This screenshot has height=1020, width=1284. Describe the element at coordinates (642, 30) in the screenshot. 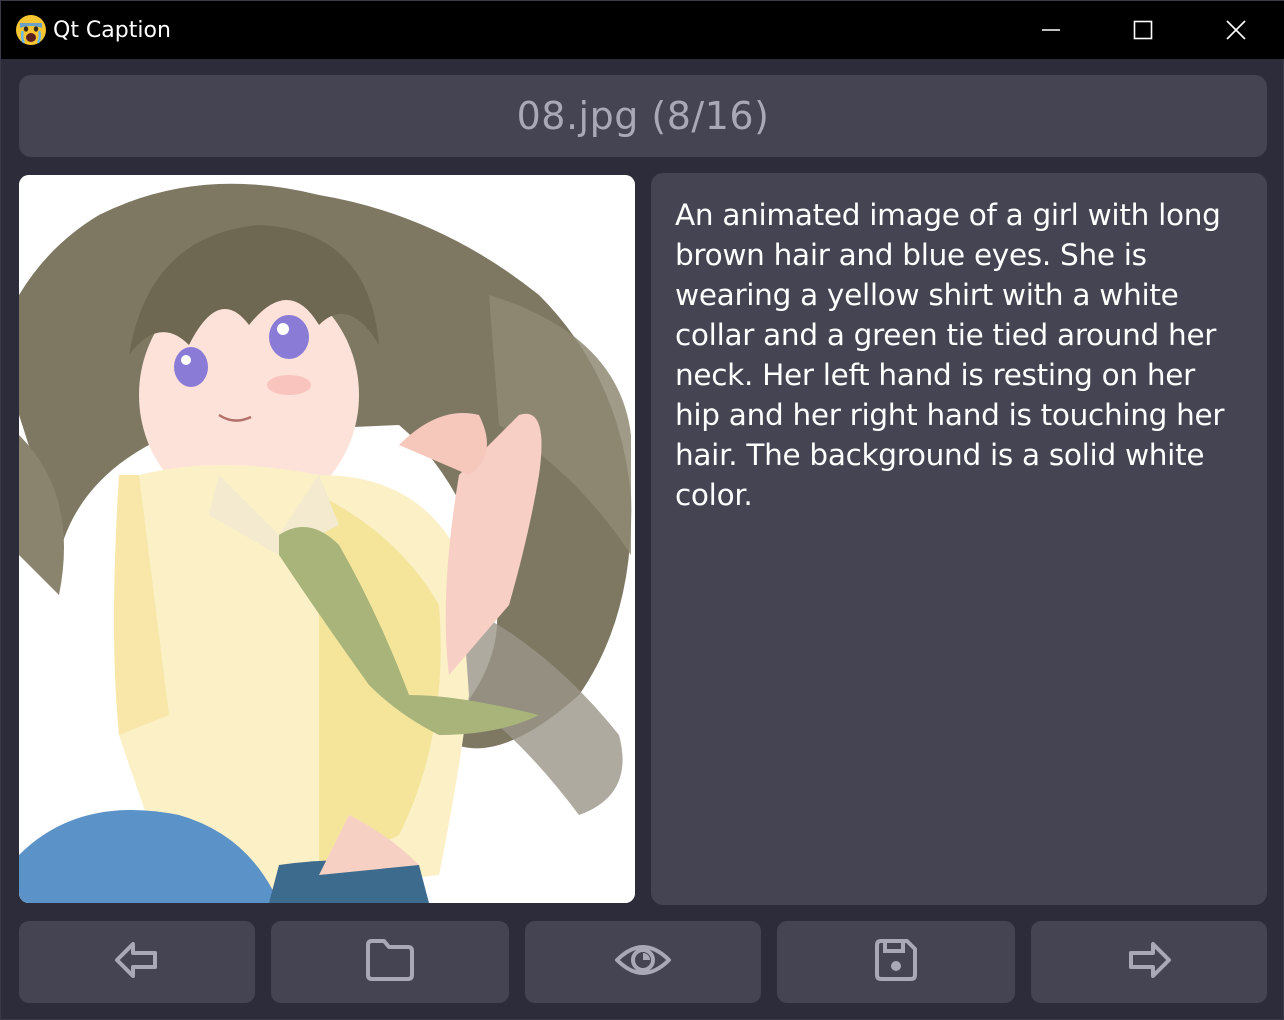

I see `title-bar: Qt Caption` at that location.